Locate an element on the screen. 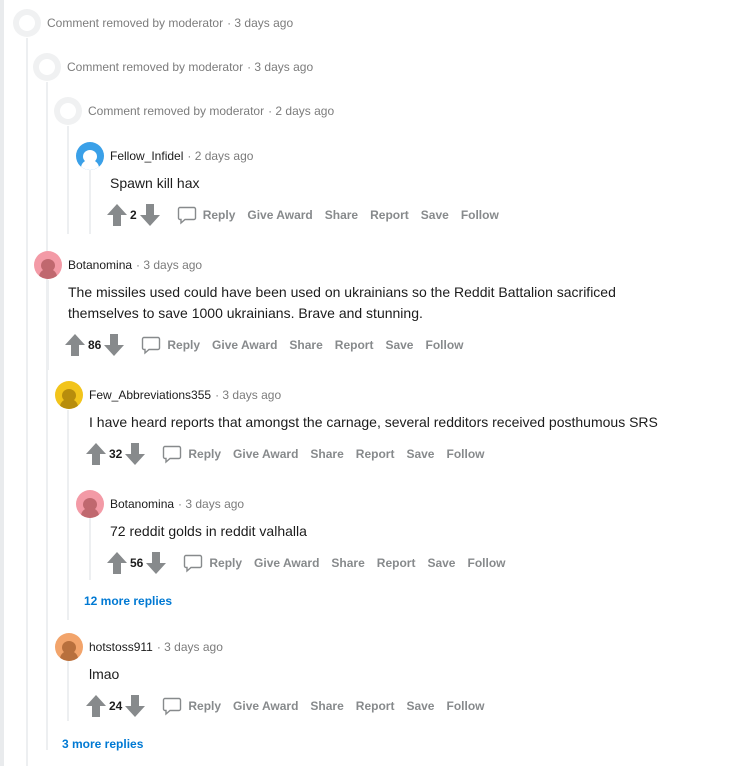 The width and height of the screenshot is (741, 766). vote-score: 32 is located at coordinates (116, 454).